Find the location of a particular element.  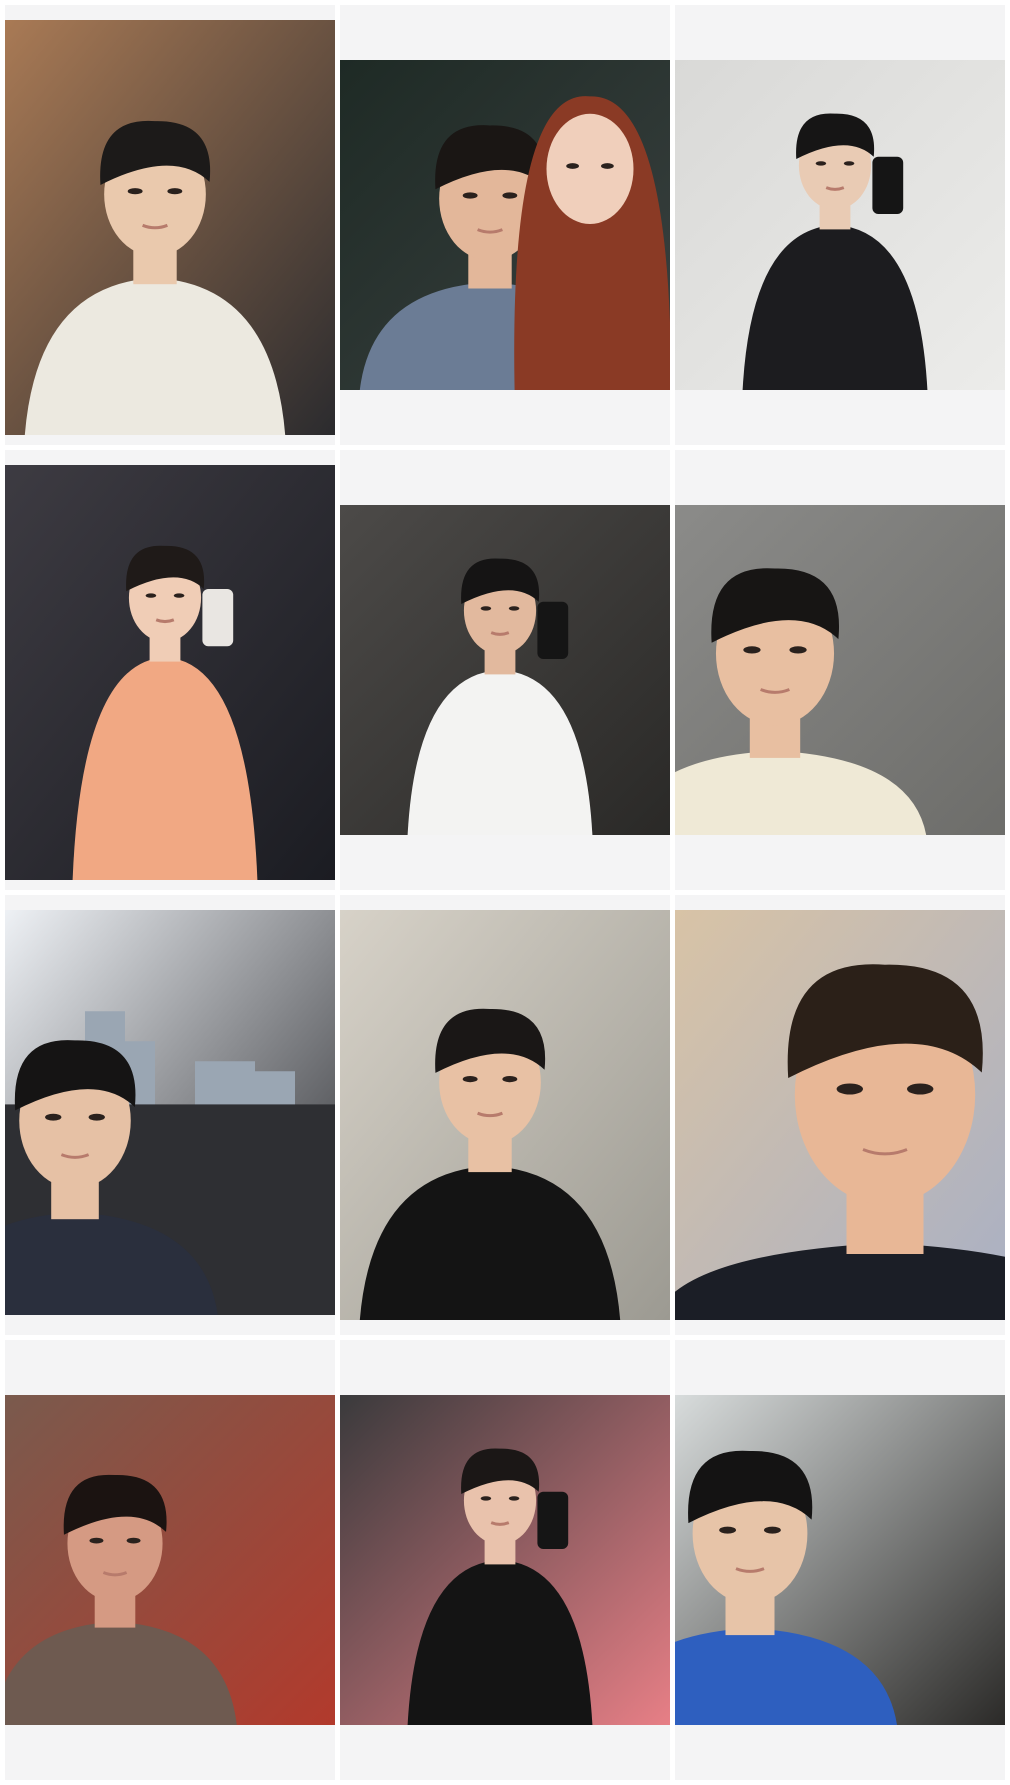

second-person-face is located at coordinates (590, 168).